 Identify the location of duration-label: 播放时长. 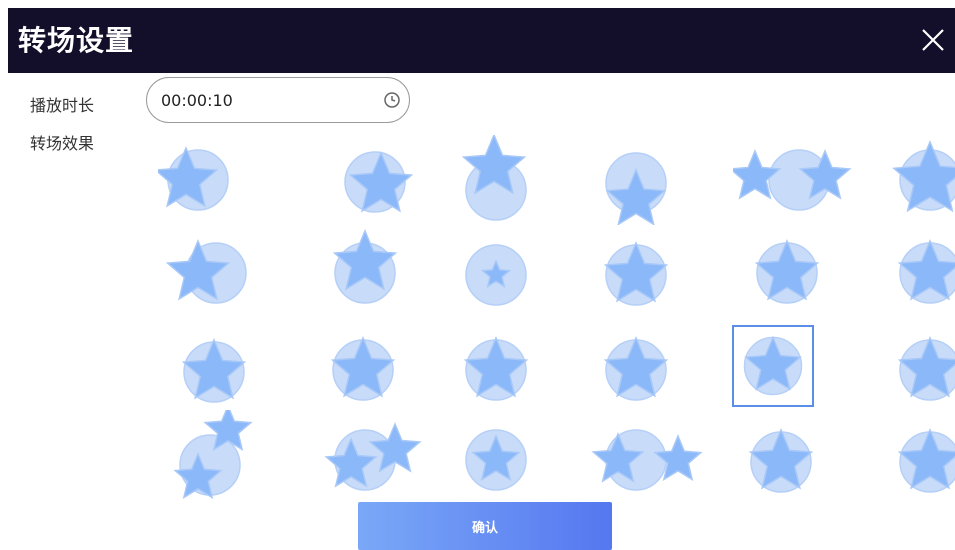
(62, 105).